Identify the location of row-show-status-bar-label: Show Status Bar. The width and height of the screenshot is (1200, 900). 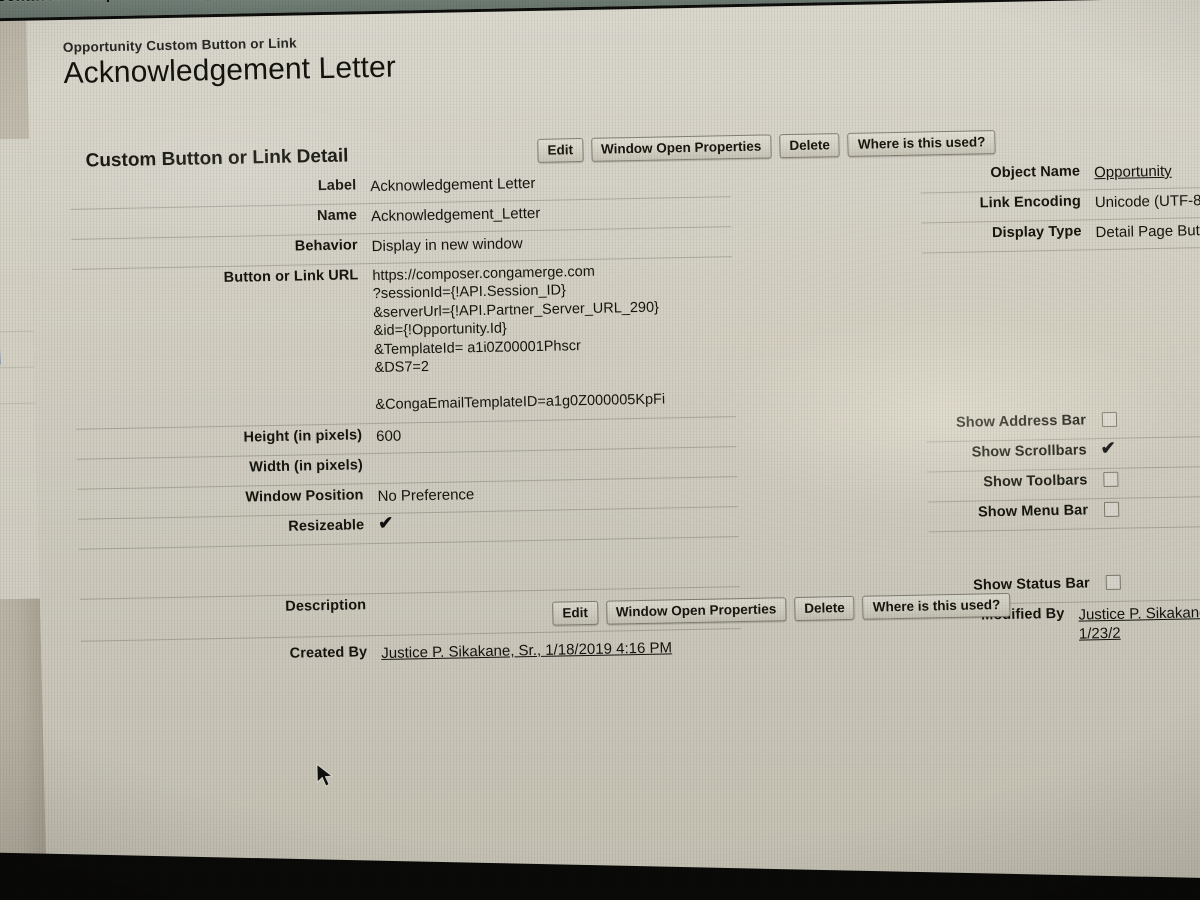
(1031, 584).